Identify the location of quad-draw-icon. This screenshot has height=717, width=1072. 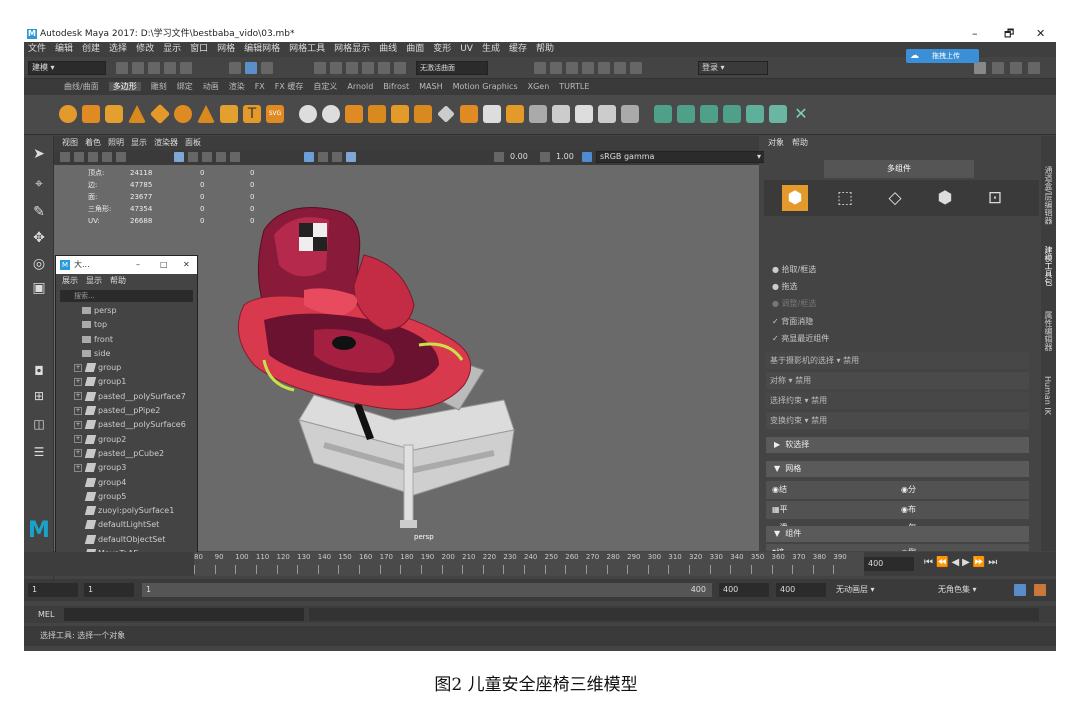
(584, 114).